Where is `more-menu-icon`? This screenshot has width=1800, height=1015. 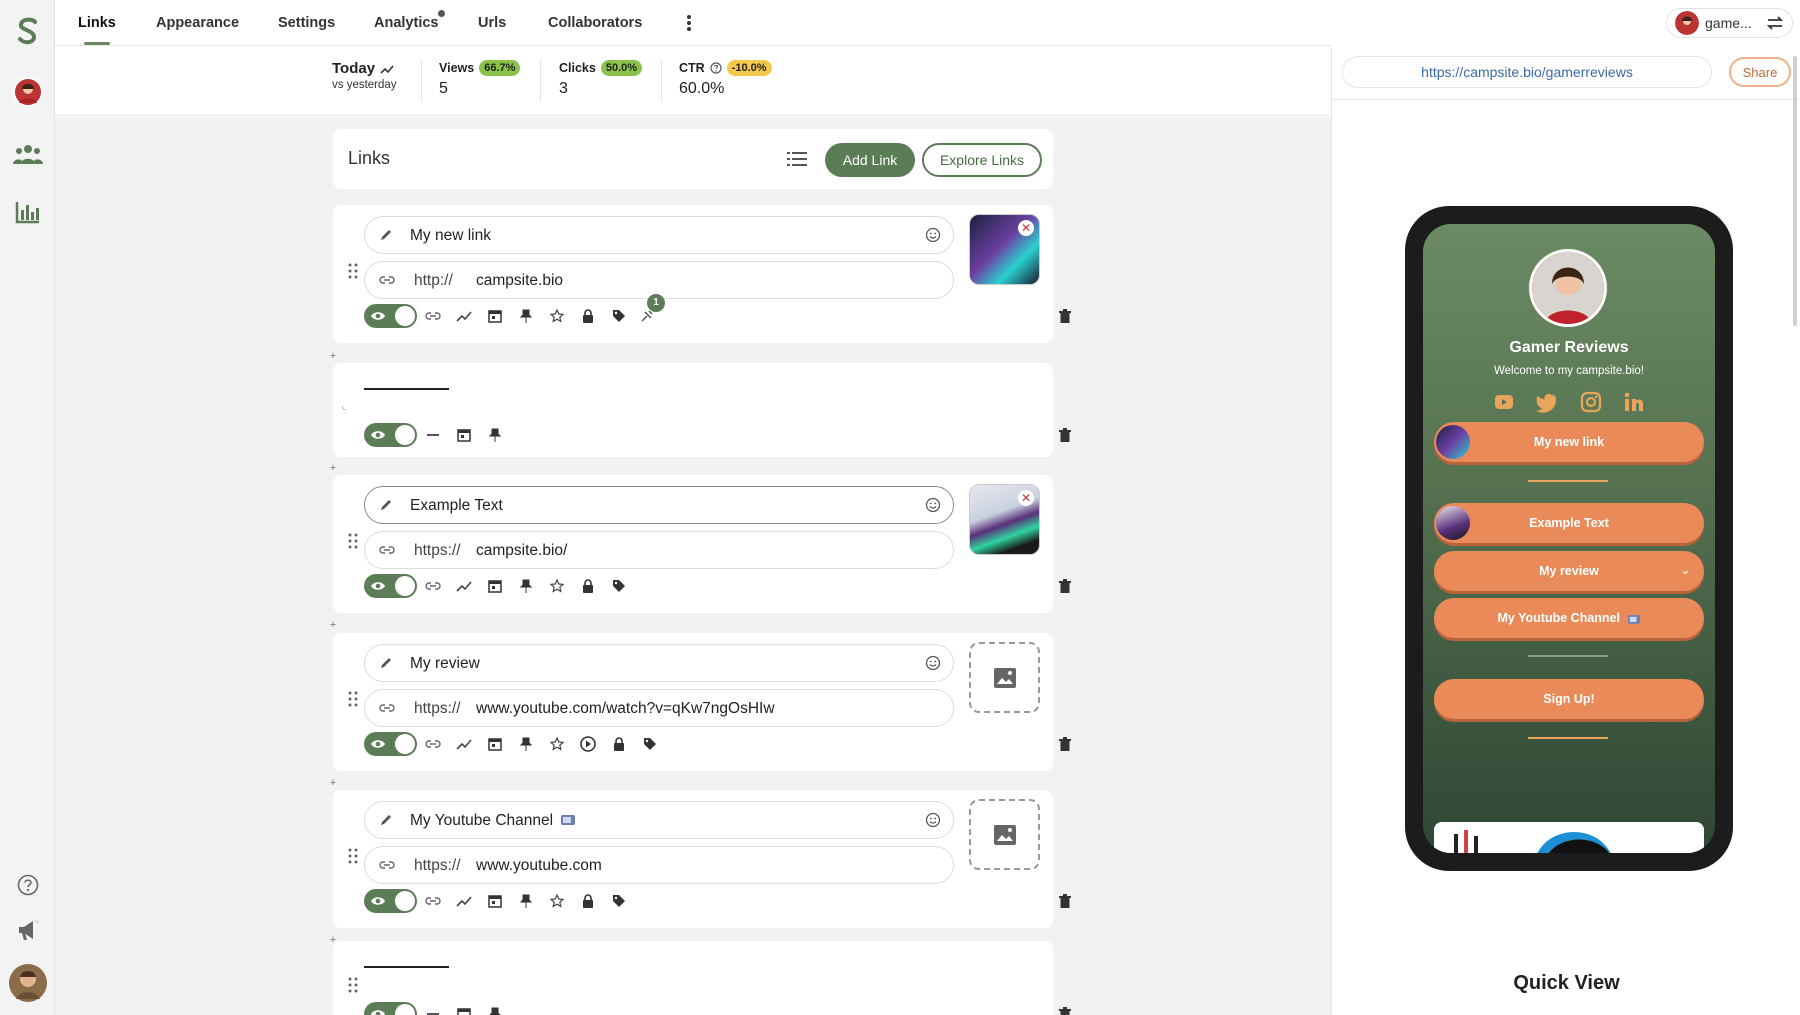
more-menu-icon is located at coordinates (693, 23).